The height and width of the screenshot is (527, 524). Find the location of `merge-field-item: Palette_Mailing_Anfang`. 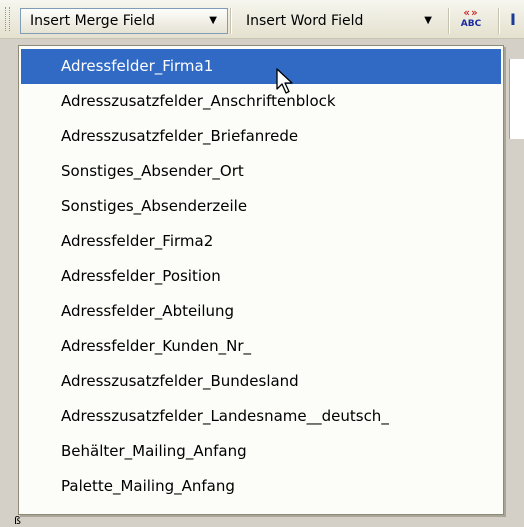

merge-field-item: Palette_Mailing_Anfang is located at coordinates (261, 486).